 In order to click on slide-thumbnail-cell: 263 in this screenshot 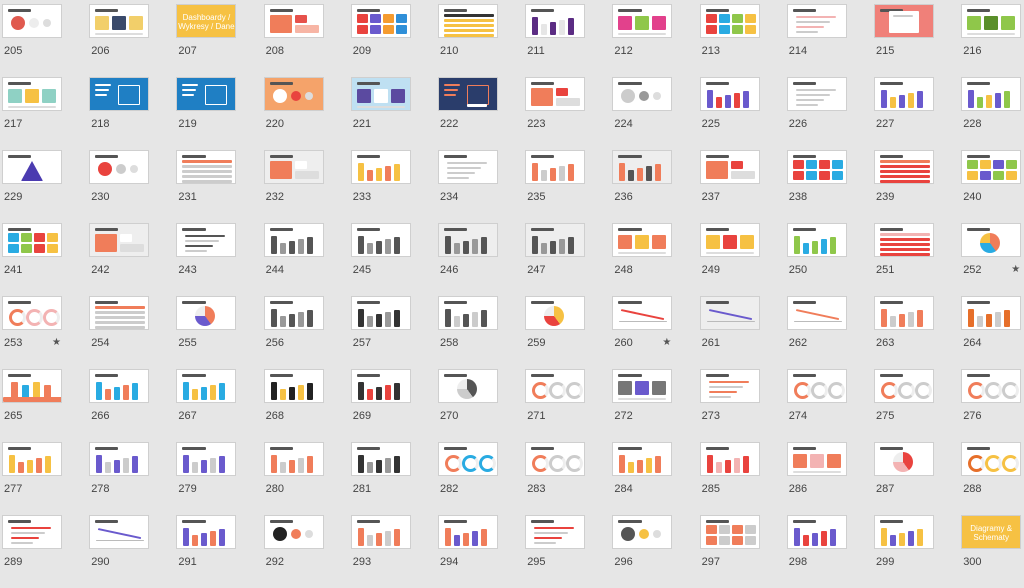, I will do `click(918, 332)`.